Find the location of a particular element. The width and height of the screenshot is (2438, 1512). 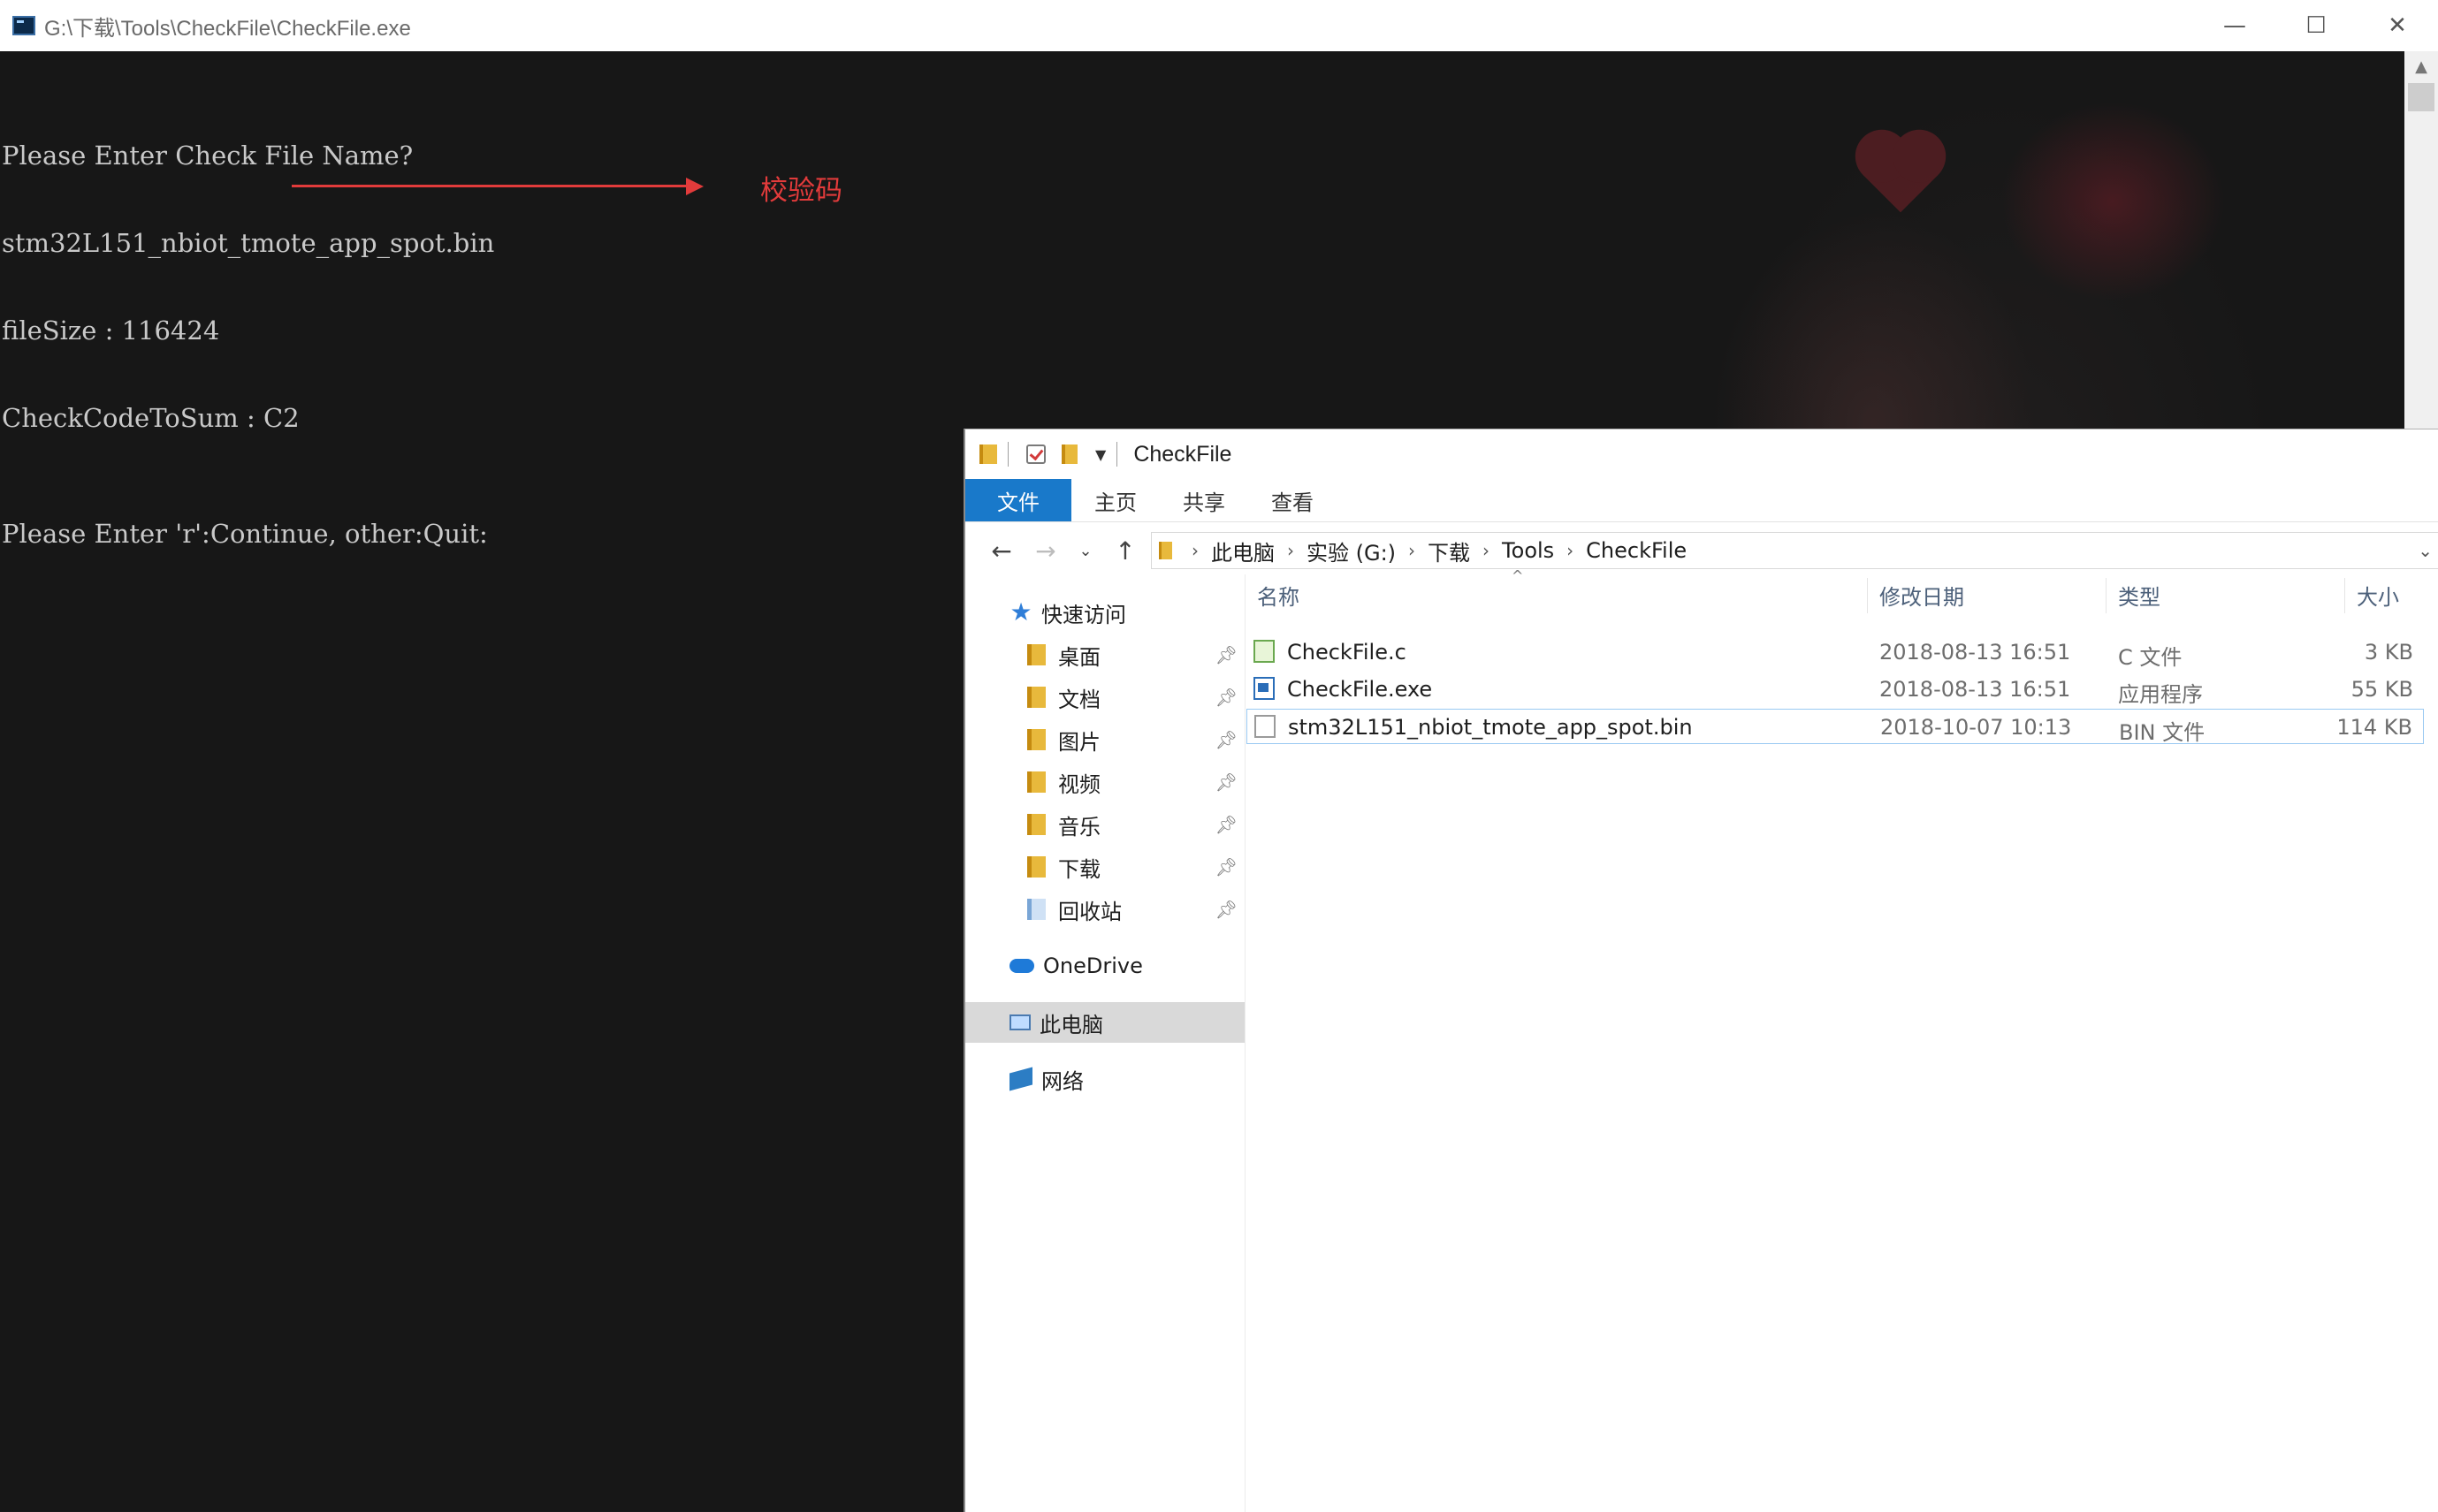

file-size: 55 KB is located at coordinates (2381, 689).